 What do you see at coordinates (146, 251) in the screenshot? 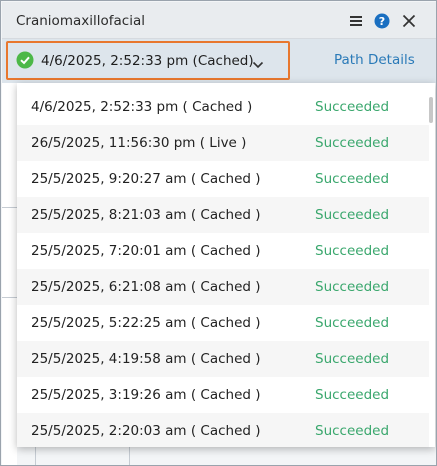
I see `run-date: 25/5/2025, 7:20:01 am ( Cached )` at bounding box center [146, 251].